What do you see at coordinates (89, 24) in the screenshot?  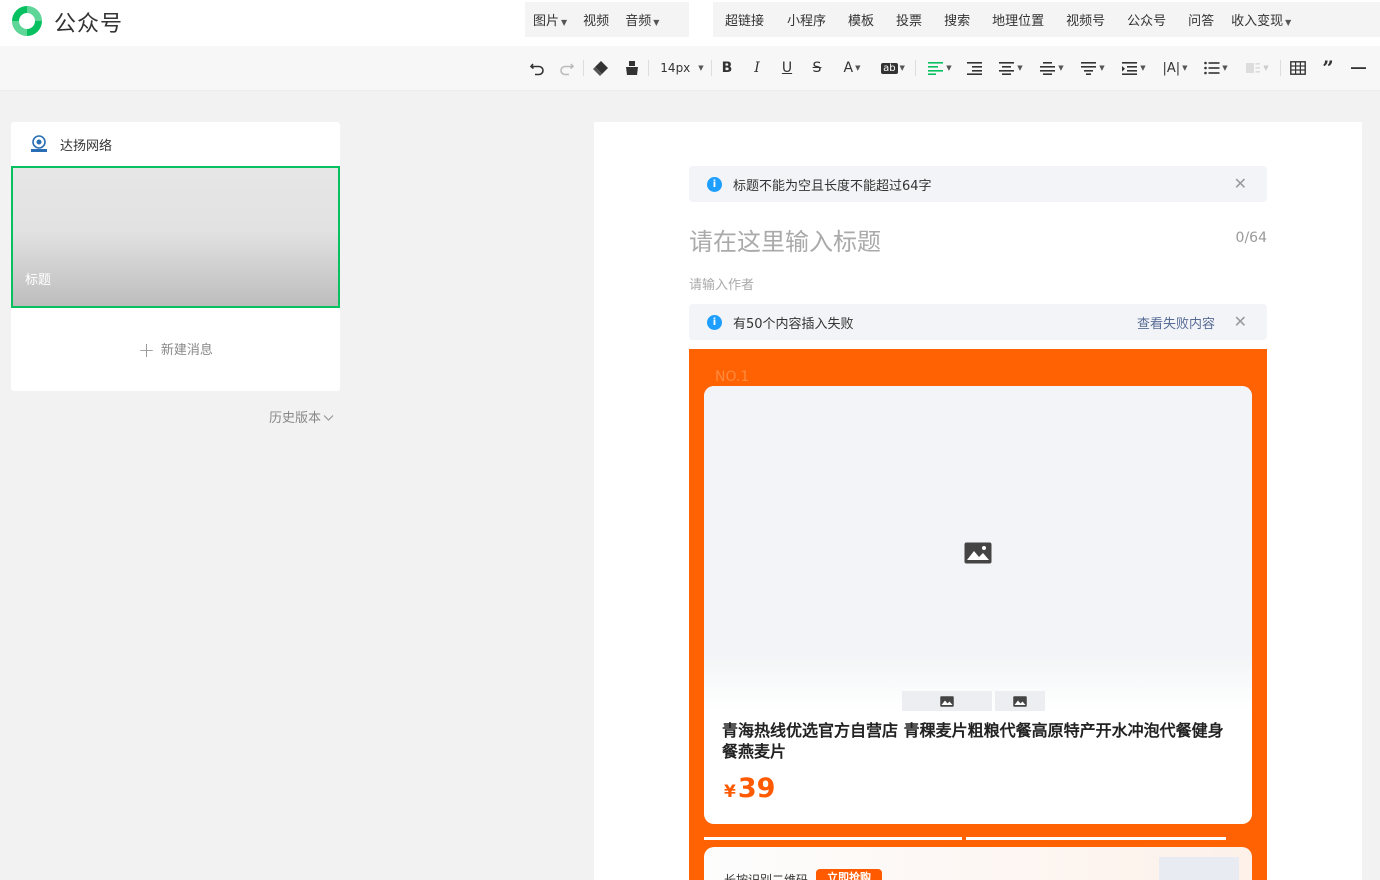 I see `app-name: 公众号` at bounding box center [89, 24].